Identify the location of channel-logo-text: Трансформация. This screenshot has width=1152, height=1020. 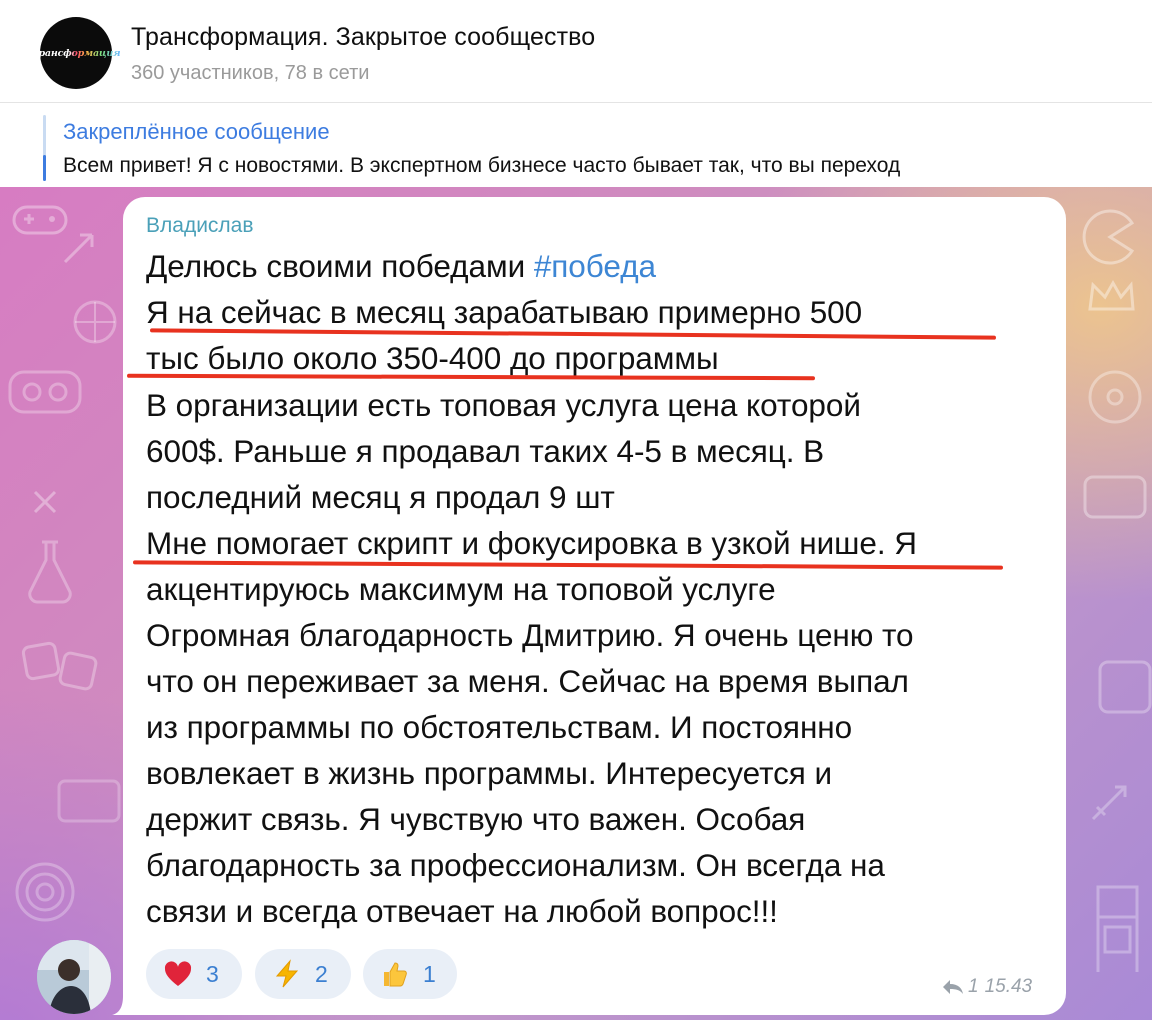
(76, 53).